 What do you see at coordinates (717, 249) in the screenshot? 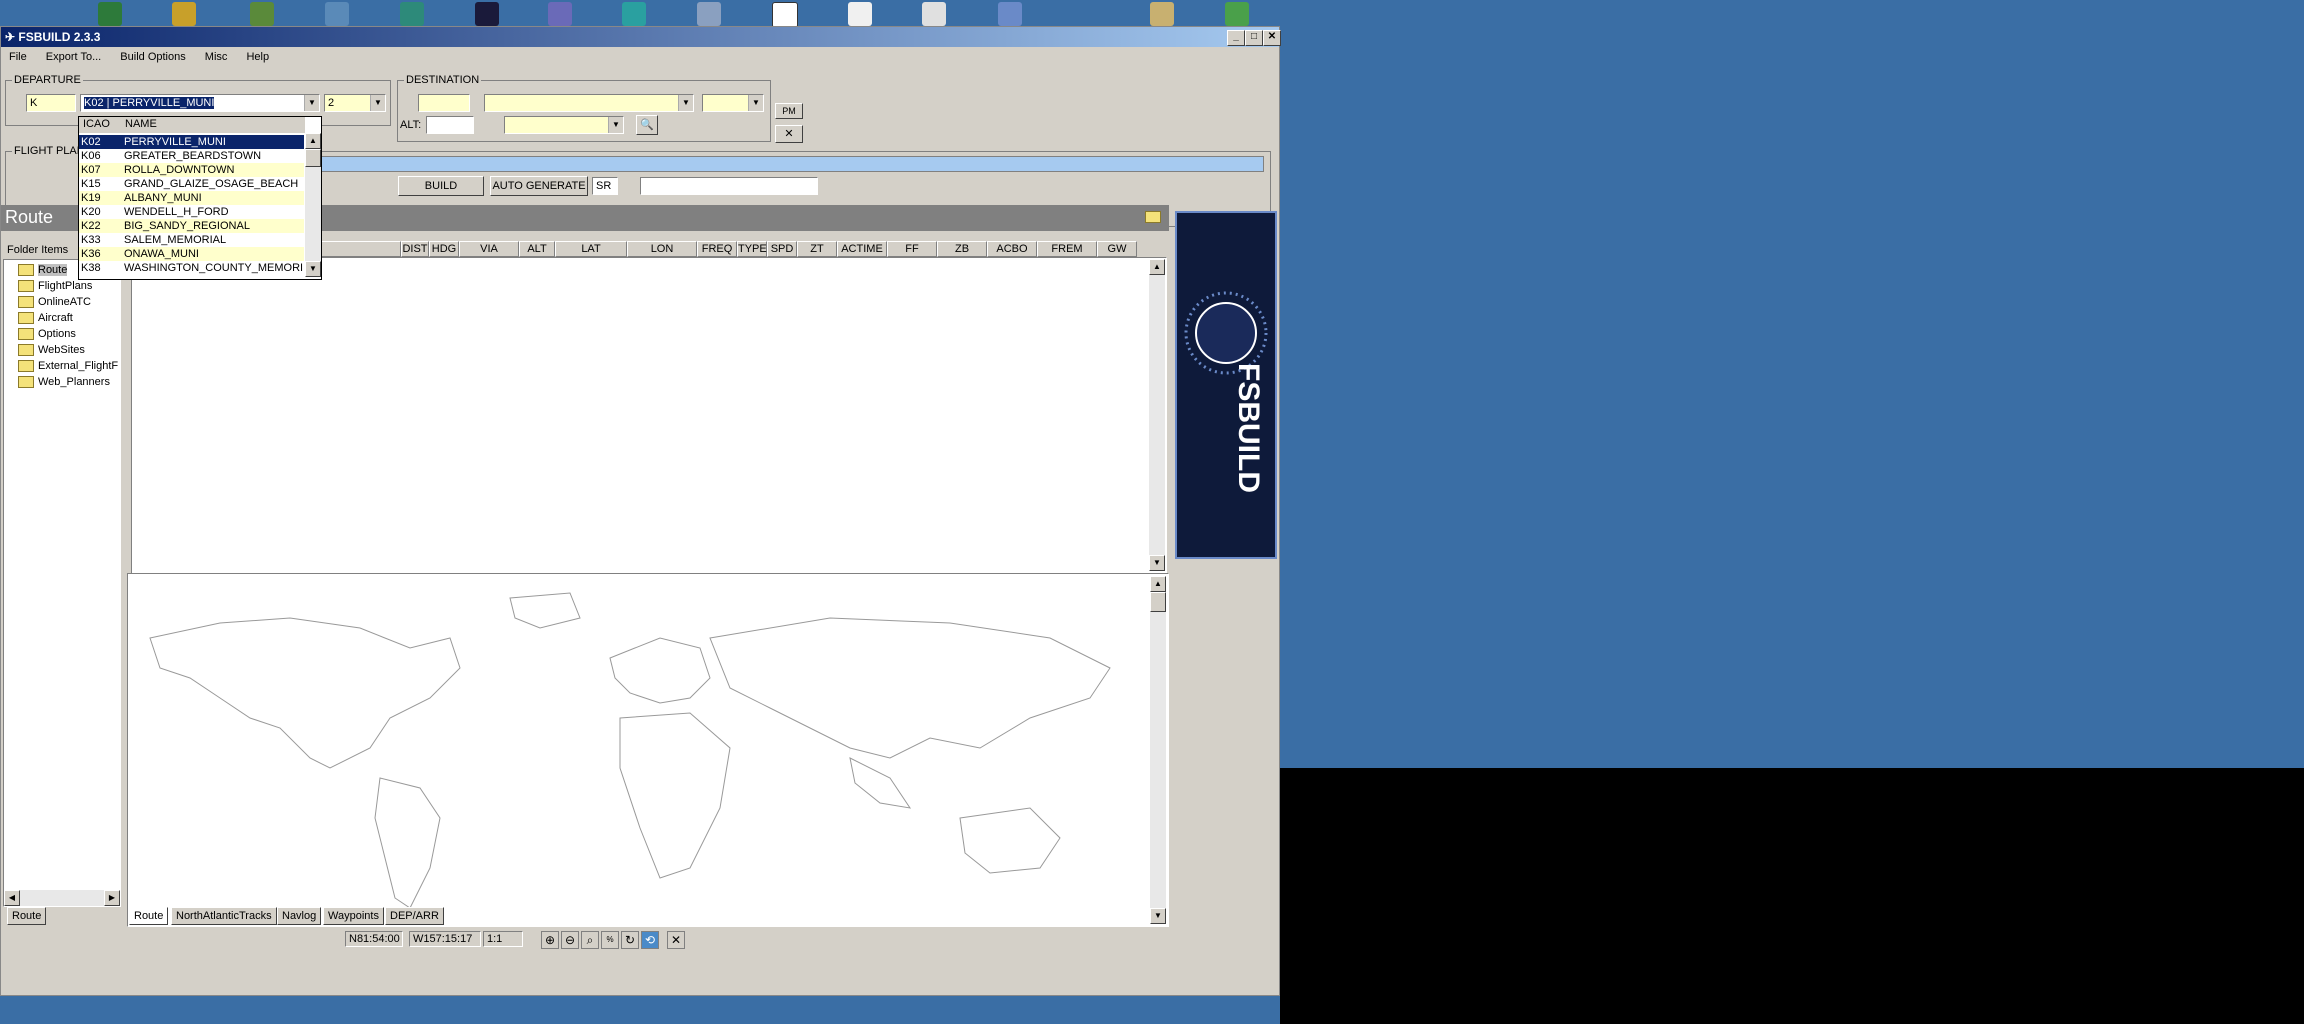
I see `column-header: FREQ` at bounding box center [717, 249].